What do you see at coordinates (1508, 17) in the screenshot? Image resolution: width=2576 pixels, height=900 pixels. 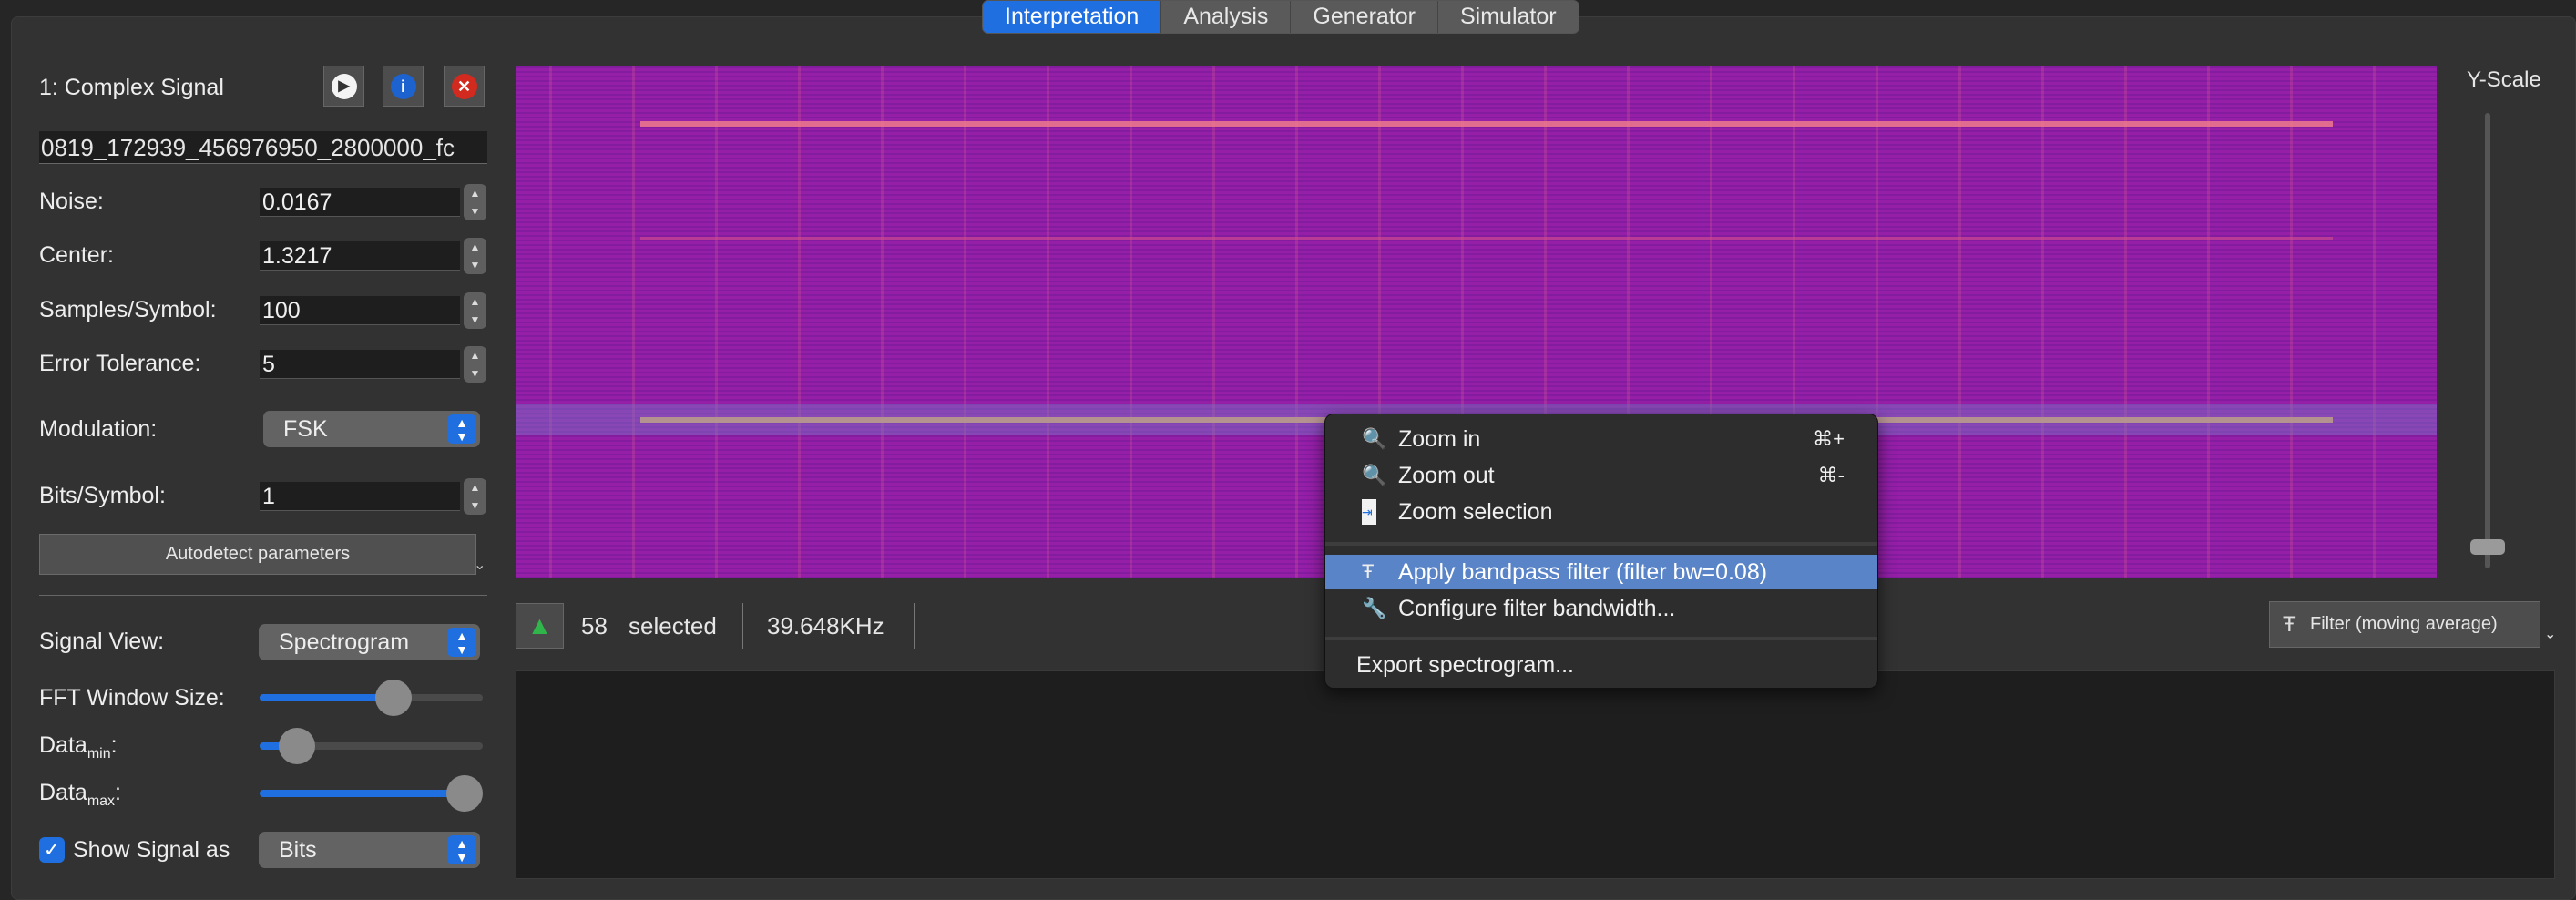 I see `tab-simulator: Simulator` at bounding box center [1508, 17].